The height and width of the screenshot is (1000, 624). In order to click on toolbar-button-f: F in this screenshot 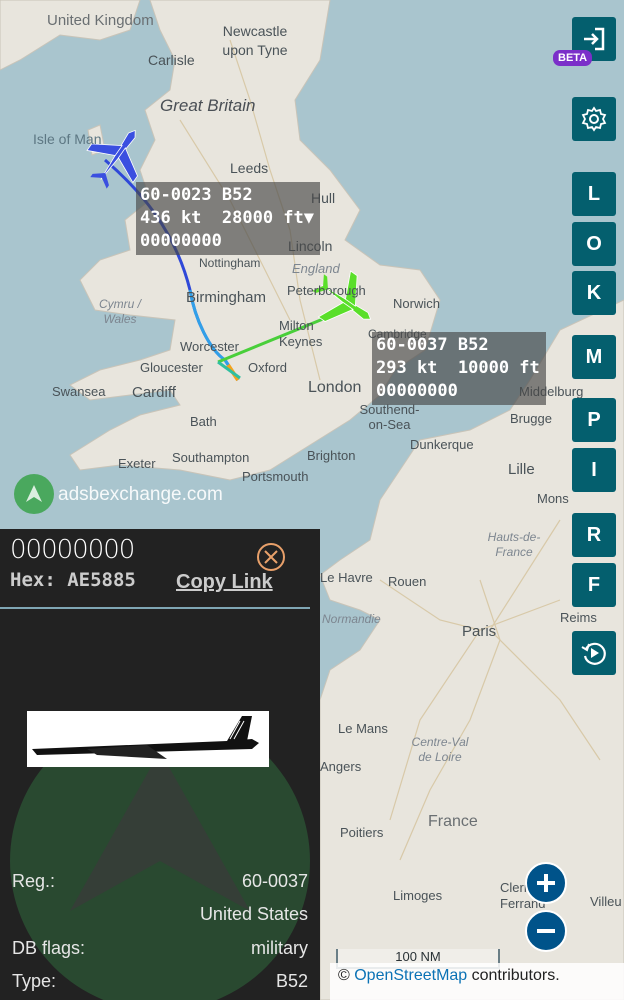, I will do `click(594, 585)`.